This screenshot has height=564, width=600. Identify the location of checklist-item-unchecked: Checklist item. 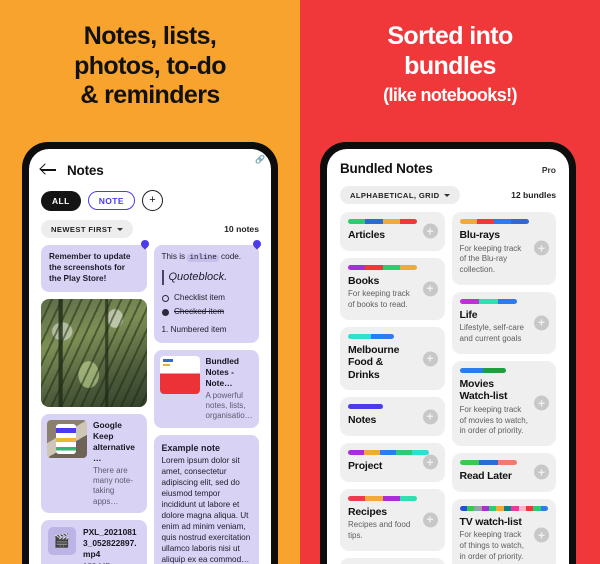
(206, 298).